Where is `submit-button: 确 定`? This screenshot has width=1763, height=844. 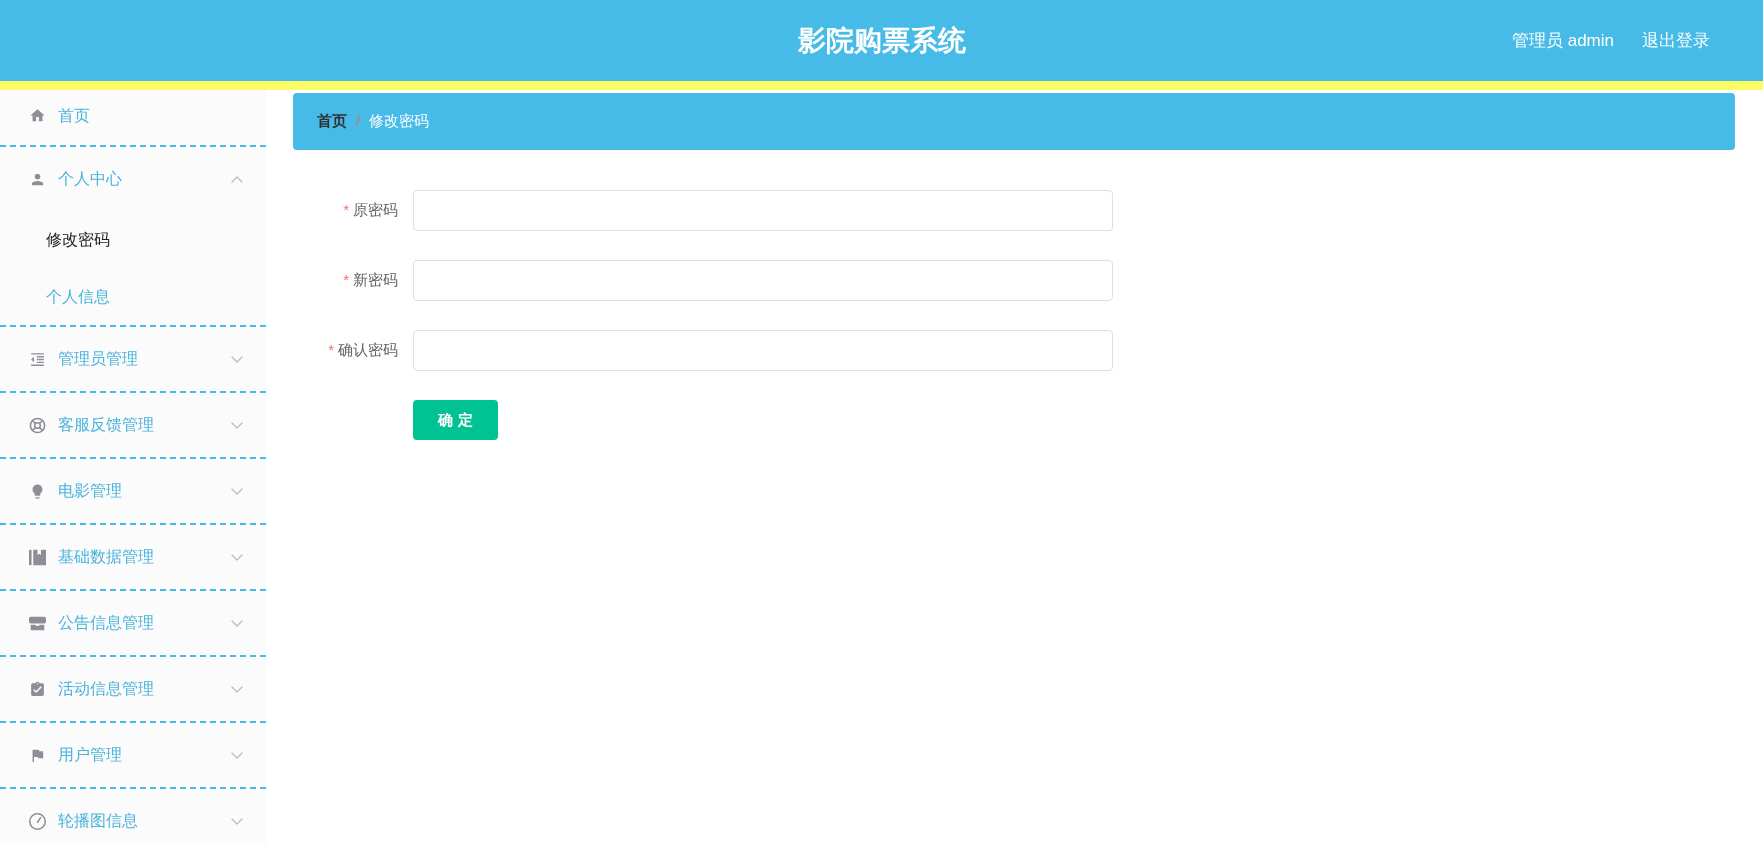
submit-button: 确 定 is located at coordinates (455, 420).